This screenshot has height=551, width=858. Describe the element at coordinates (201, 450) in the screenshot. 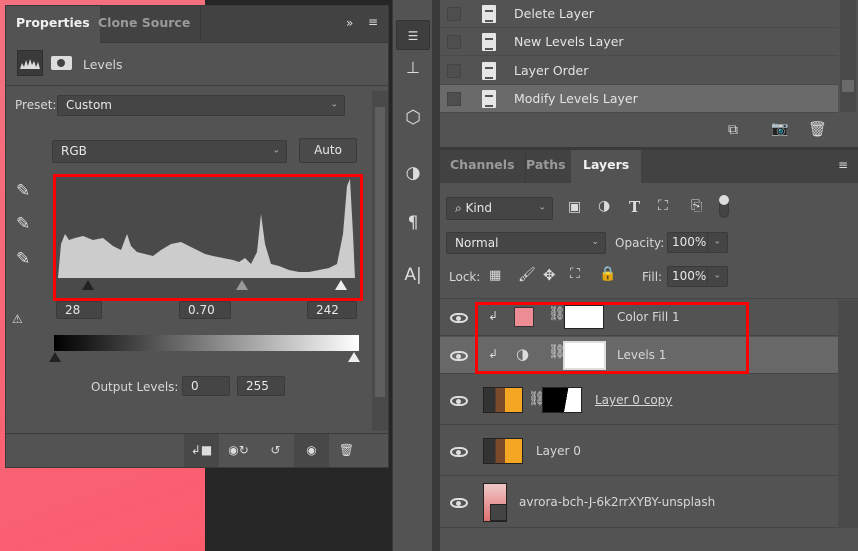

I see `clip-to-layer-icon: ↲■` at that location.